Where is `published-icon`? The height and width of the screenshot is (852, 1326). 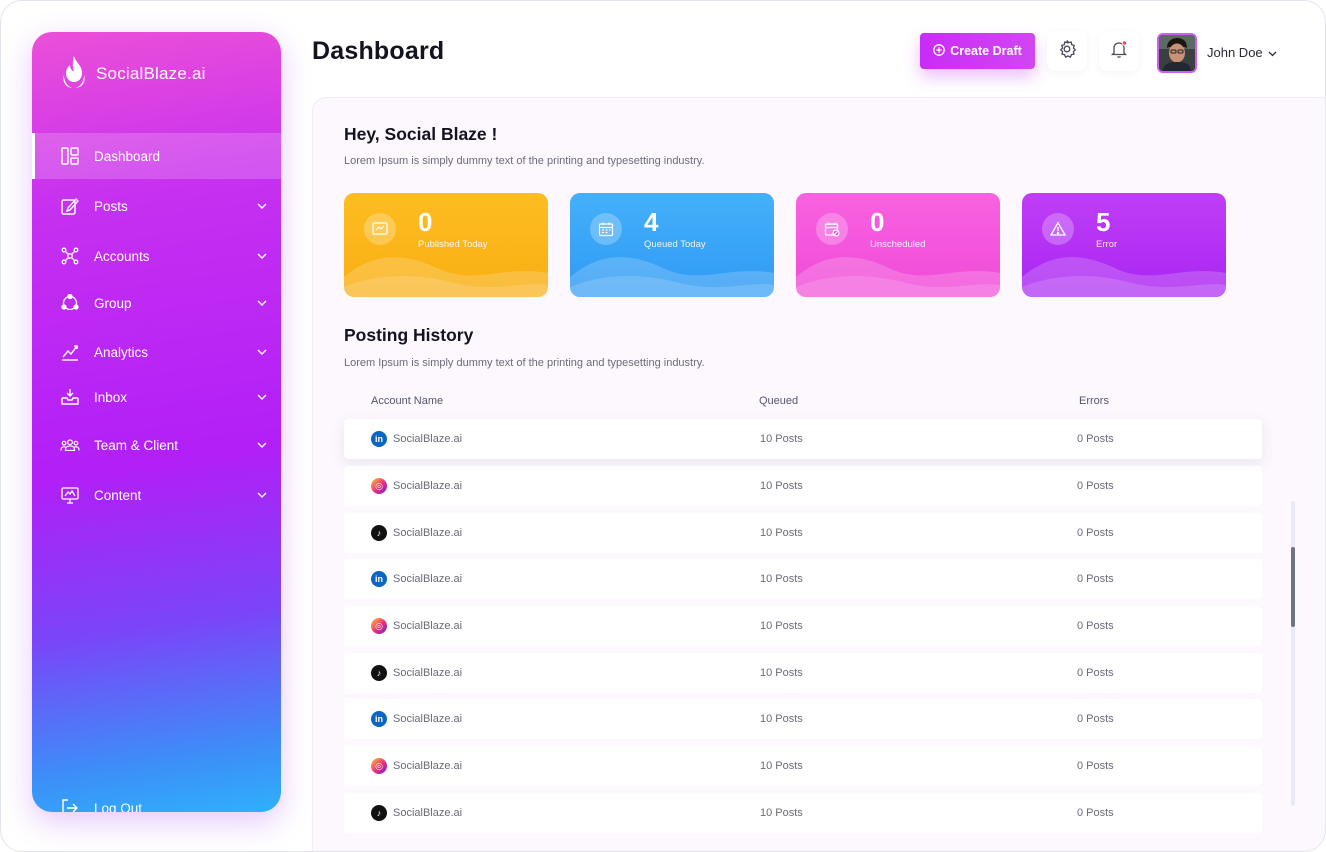
published-icon is located at coordinates (380, 229).